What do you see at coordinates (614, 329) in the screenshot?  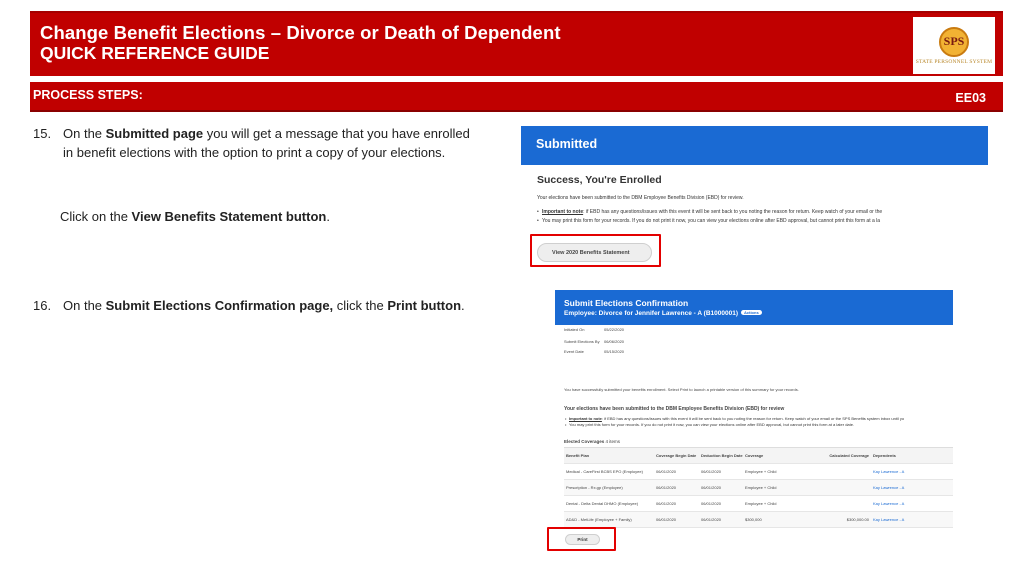 I see `field-value: 05/22/2020` at bounding box center [614, 329].